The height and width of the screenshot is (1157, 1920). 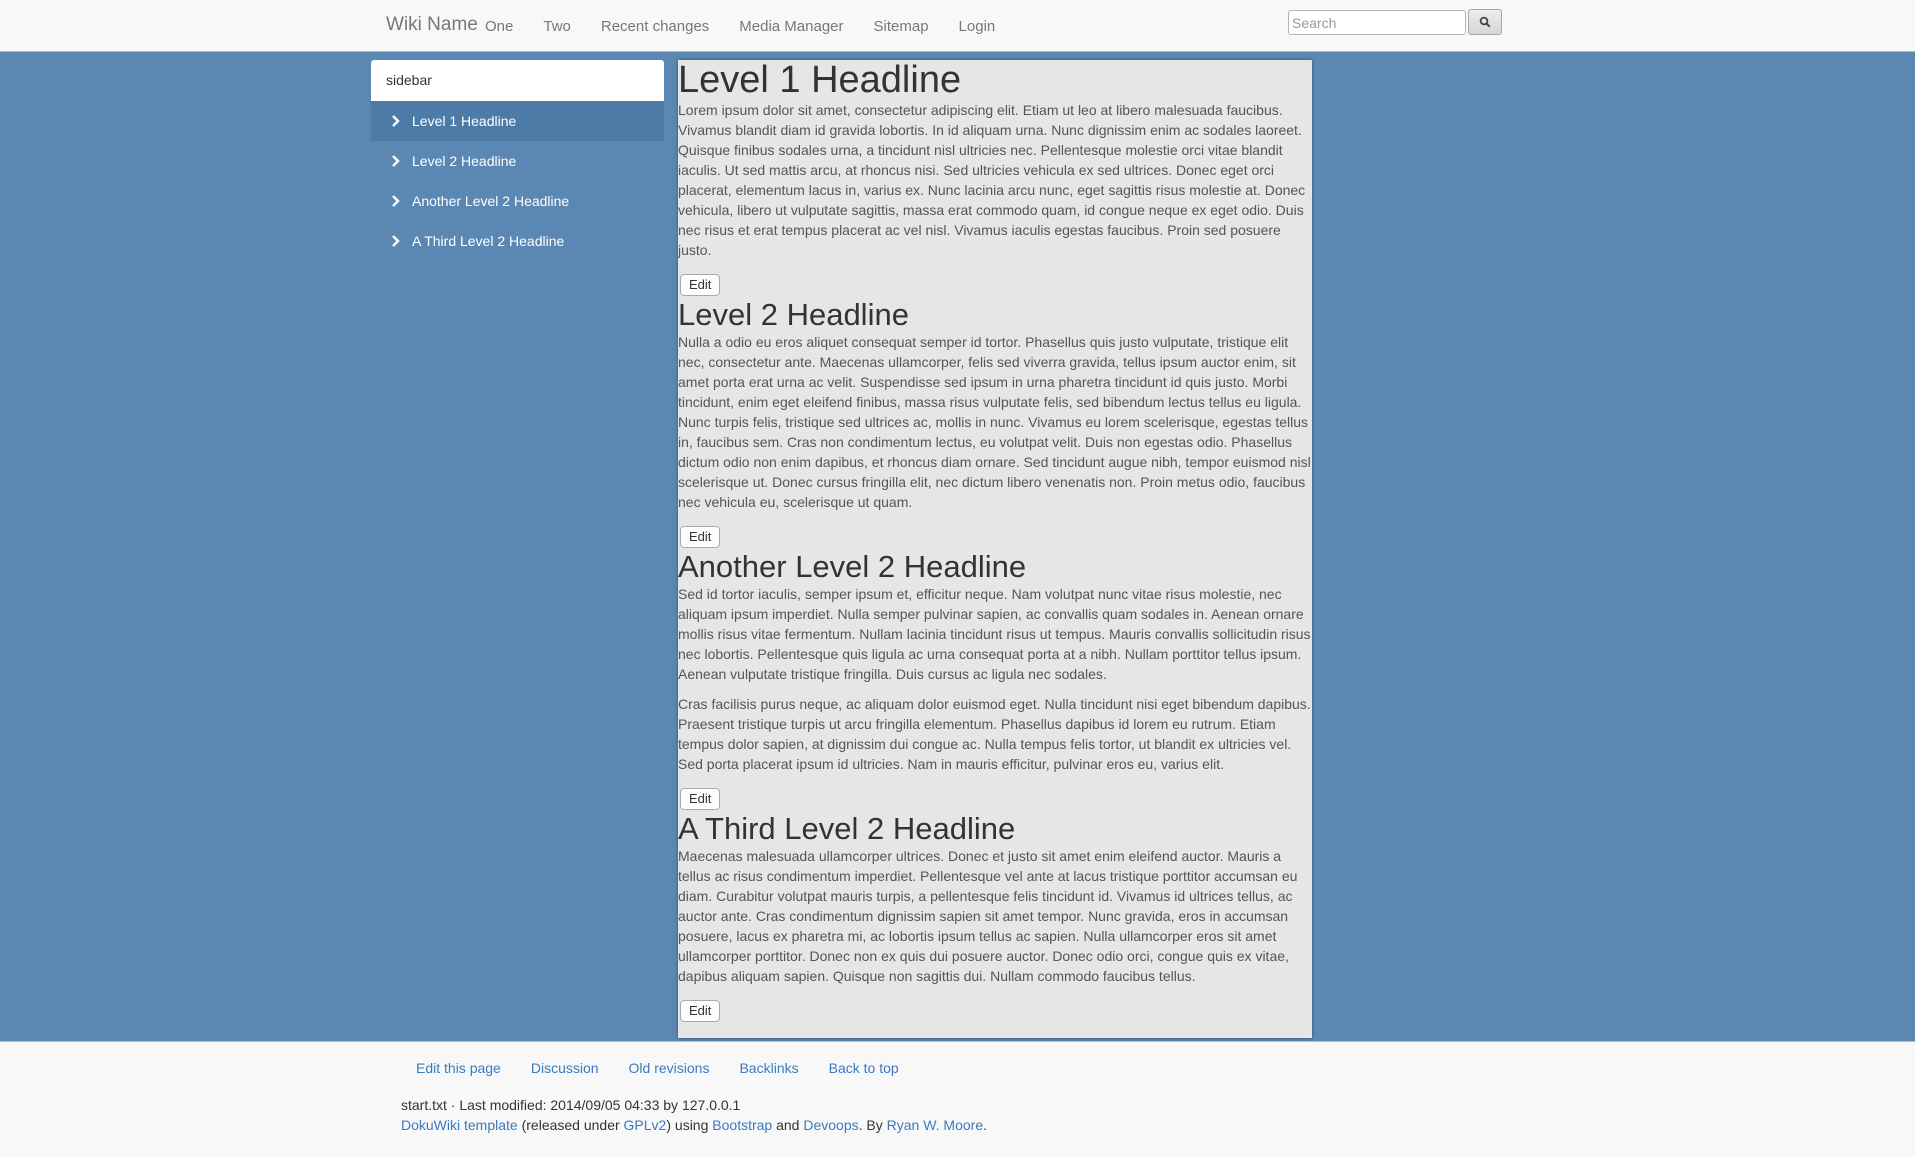 I want to click on old-revisions-link: Old revisions, so click(x=669, y=1068).